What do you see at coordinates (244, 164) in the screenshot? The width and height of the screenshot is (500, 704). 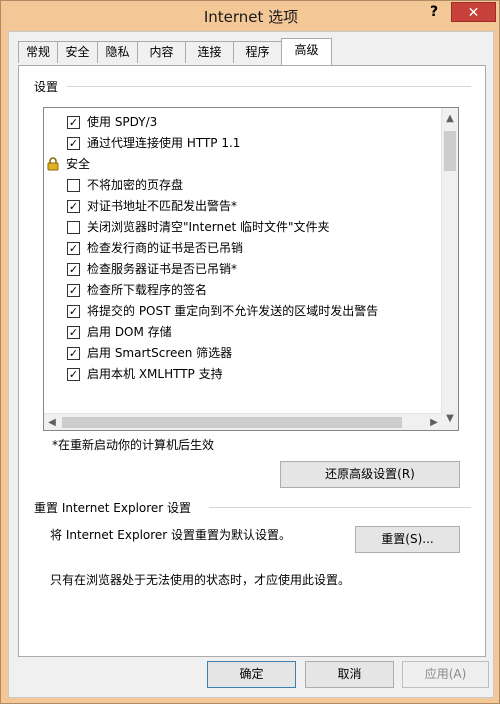 I see `settings-category: 安全` at bounding box center [244, 164].